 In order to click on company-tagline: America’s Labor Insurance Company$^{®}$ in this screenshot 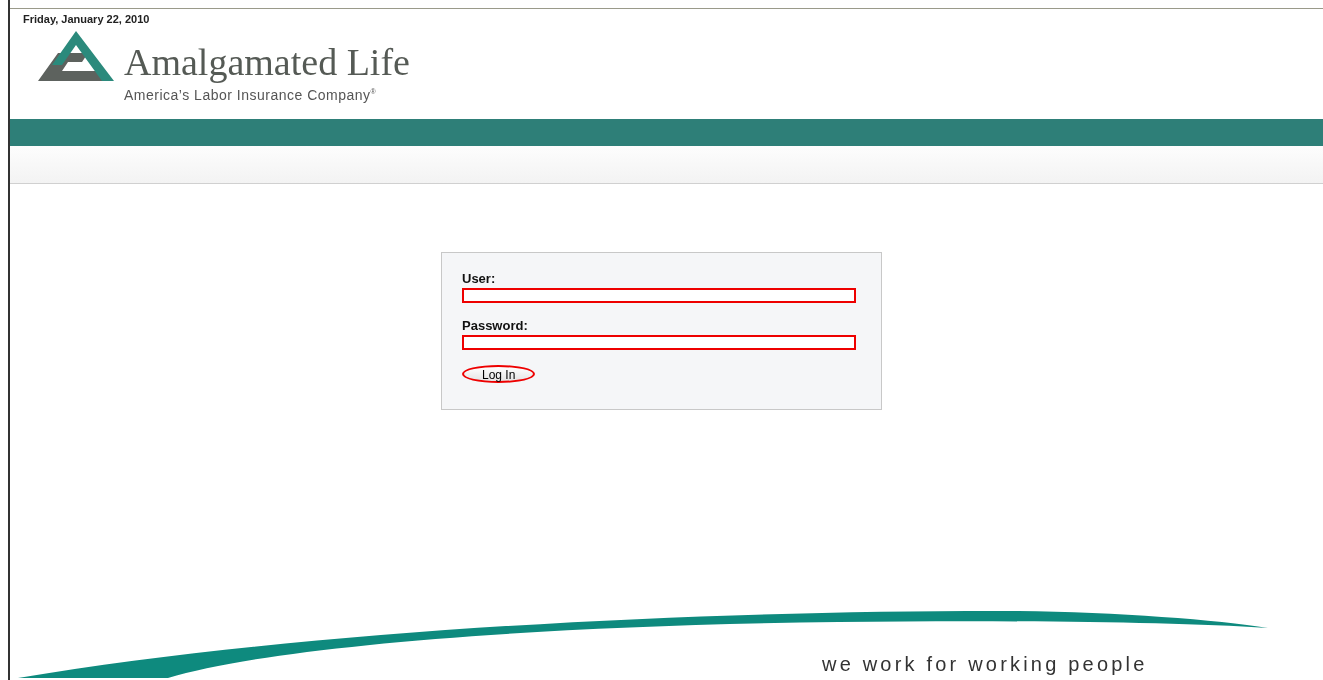, I will do `click(251, 95)`.